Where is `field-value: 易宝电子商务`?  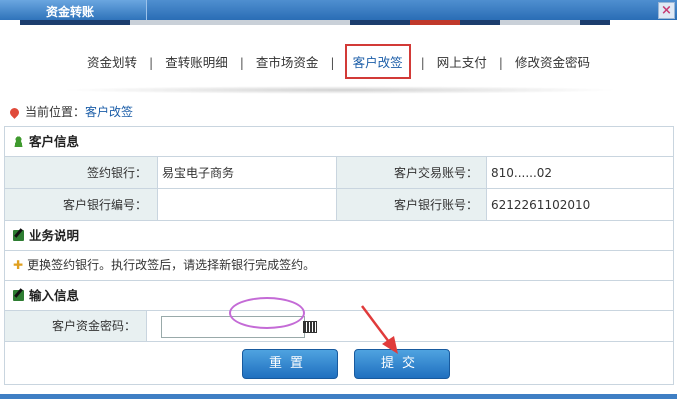
field-value: 易宝电子商务 is located at coordinates (247, 173).